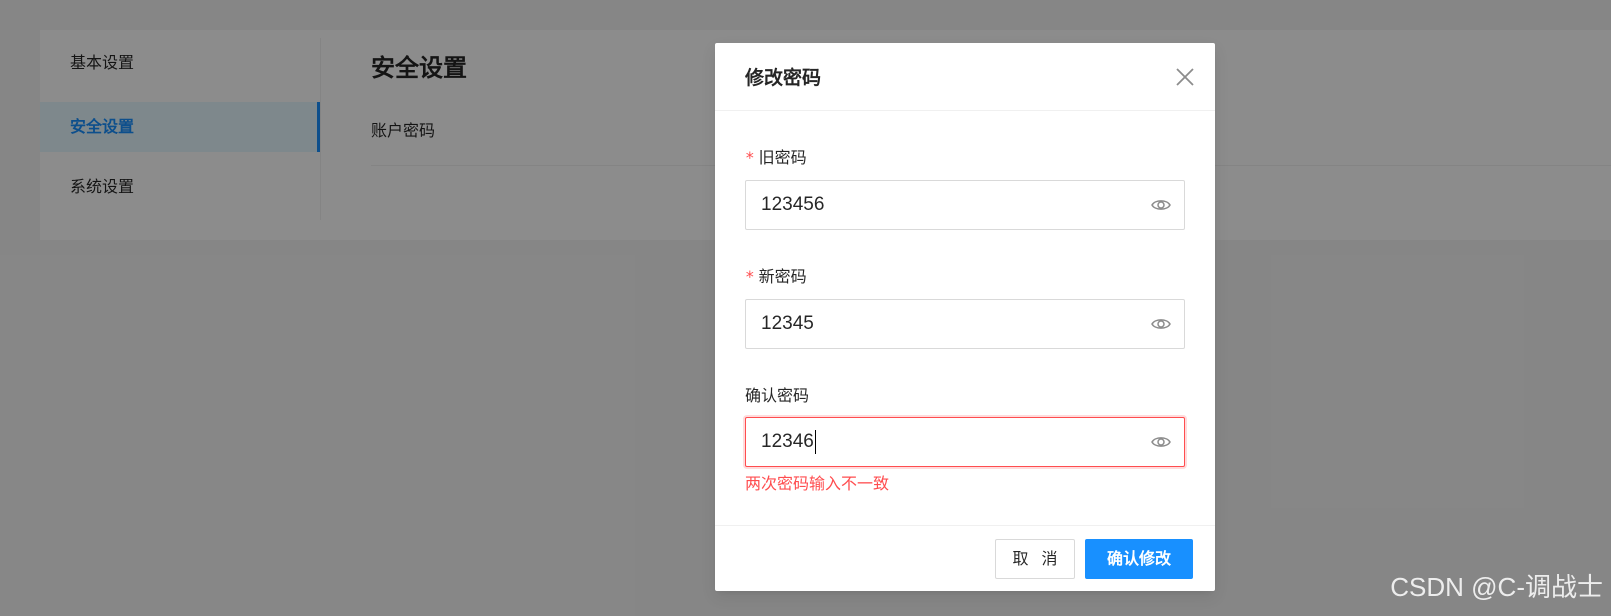 The height and width of the screenshot is (616, 1611). Describe the element at coordinates (1139, 559) in the screenshot. I see `confirm-change-button: 确认修改` at that location.